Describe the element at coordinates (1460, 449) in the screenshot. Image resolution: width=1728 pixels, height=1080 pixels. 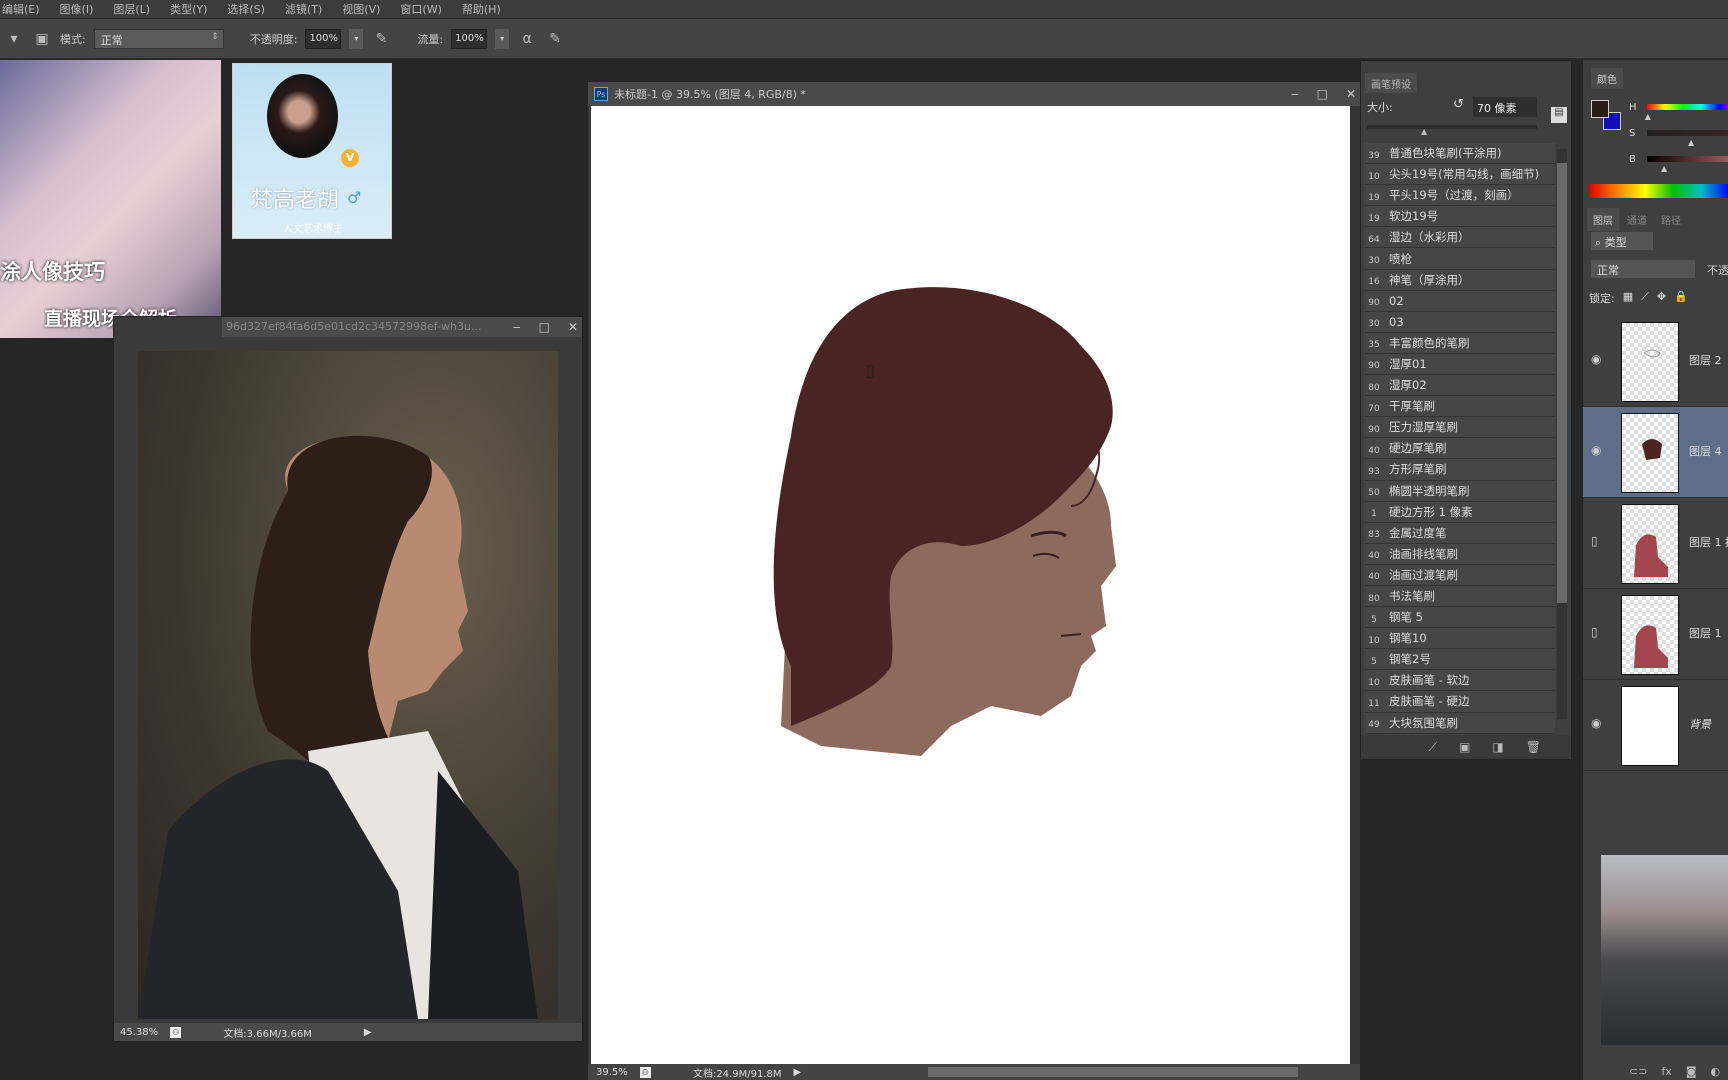
I see `brush-preset-item: 40 硬边厚笔刷` at that location.